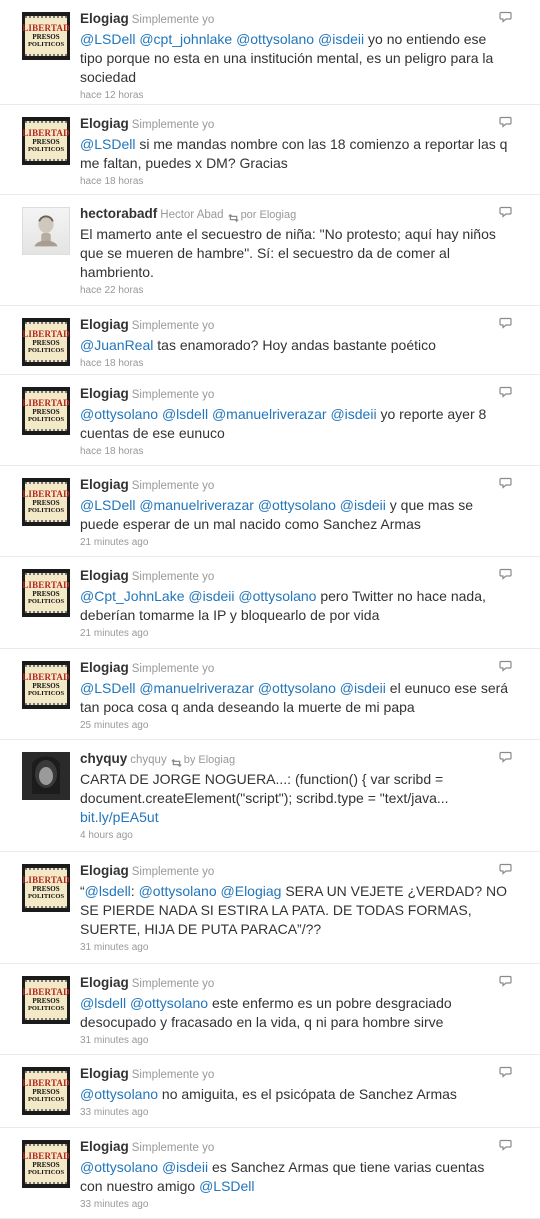  I want to click on mention-link: @cpt_johnlake, so click(185, 39).